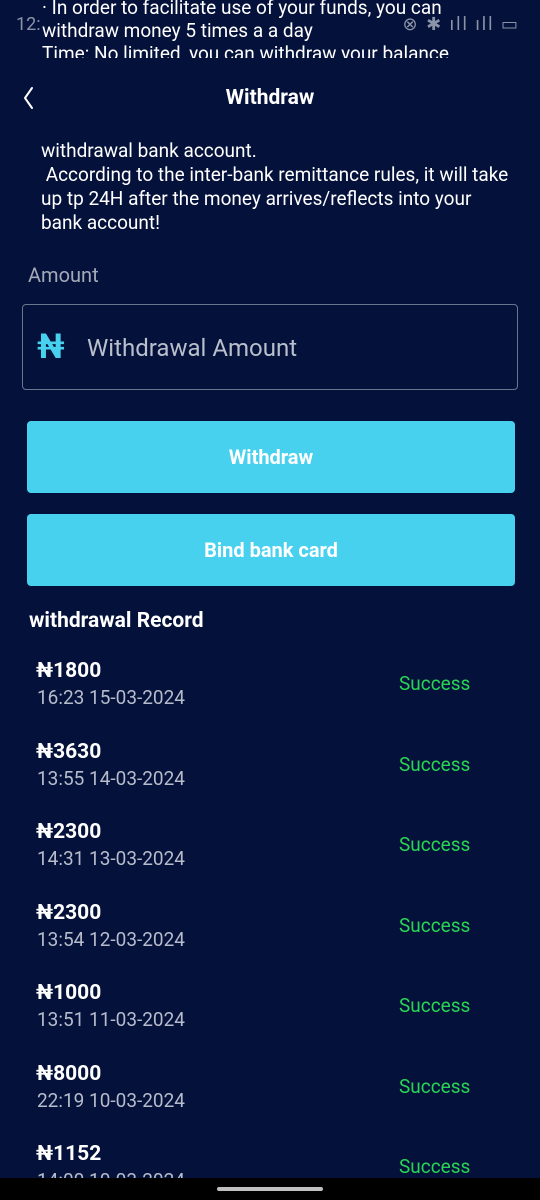  I want to click on record-item: ₦3630 13:55 14-03-2024 Success, so click(270, 773).